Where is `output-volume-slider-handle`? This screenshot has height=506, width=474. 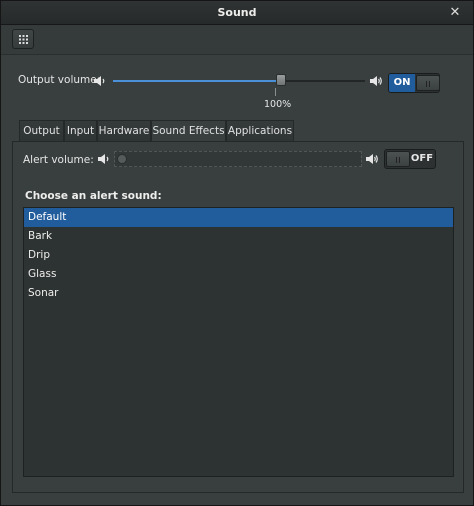 output-volume-slider-handle is located at coordinates (281, 80).